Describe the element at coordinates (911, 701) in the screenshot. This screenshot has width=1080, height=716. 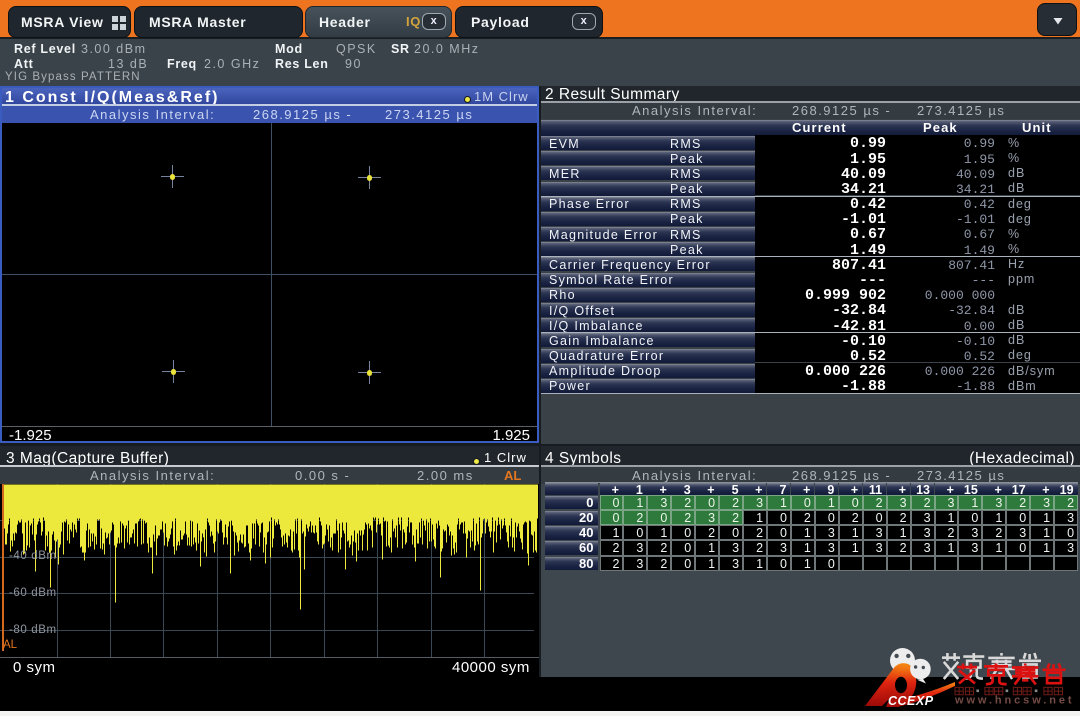
I see `svg-text: CCEXP` at that location.